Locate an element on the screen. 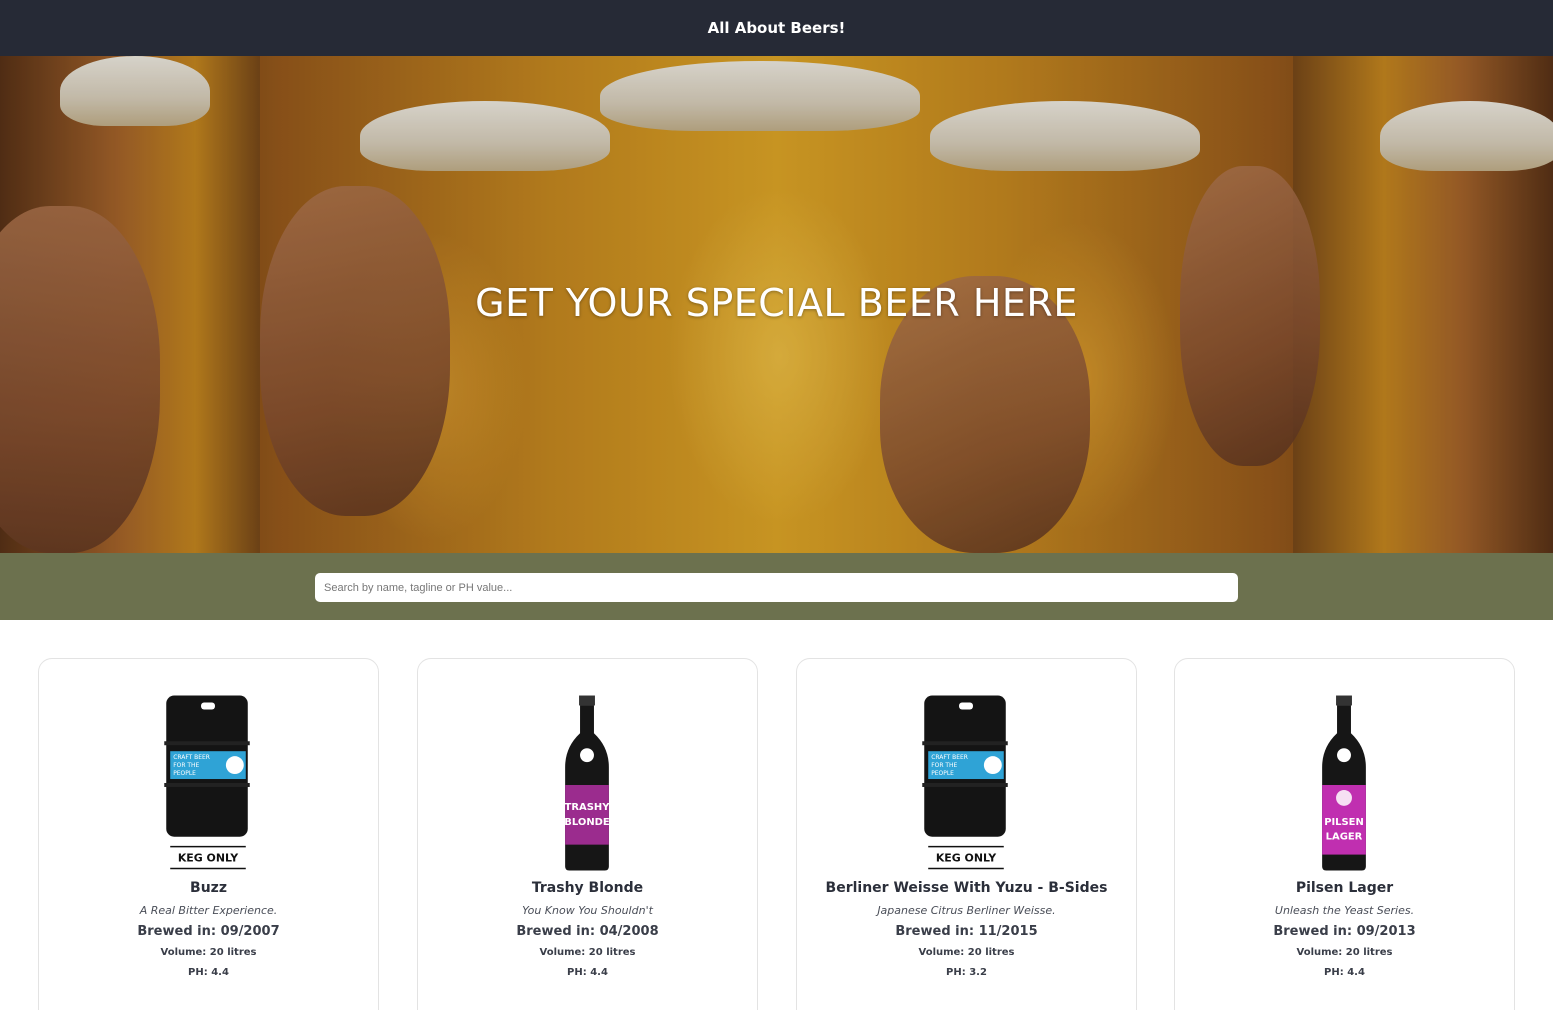 The width and height of the screenshot is (1553, 1010). search-section is located at coordinates (776, 586).